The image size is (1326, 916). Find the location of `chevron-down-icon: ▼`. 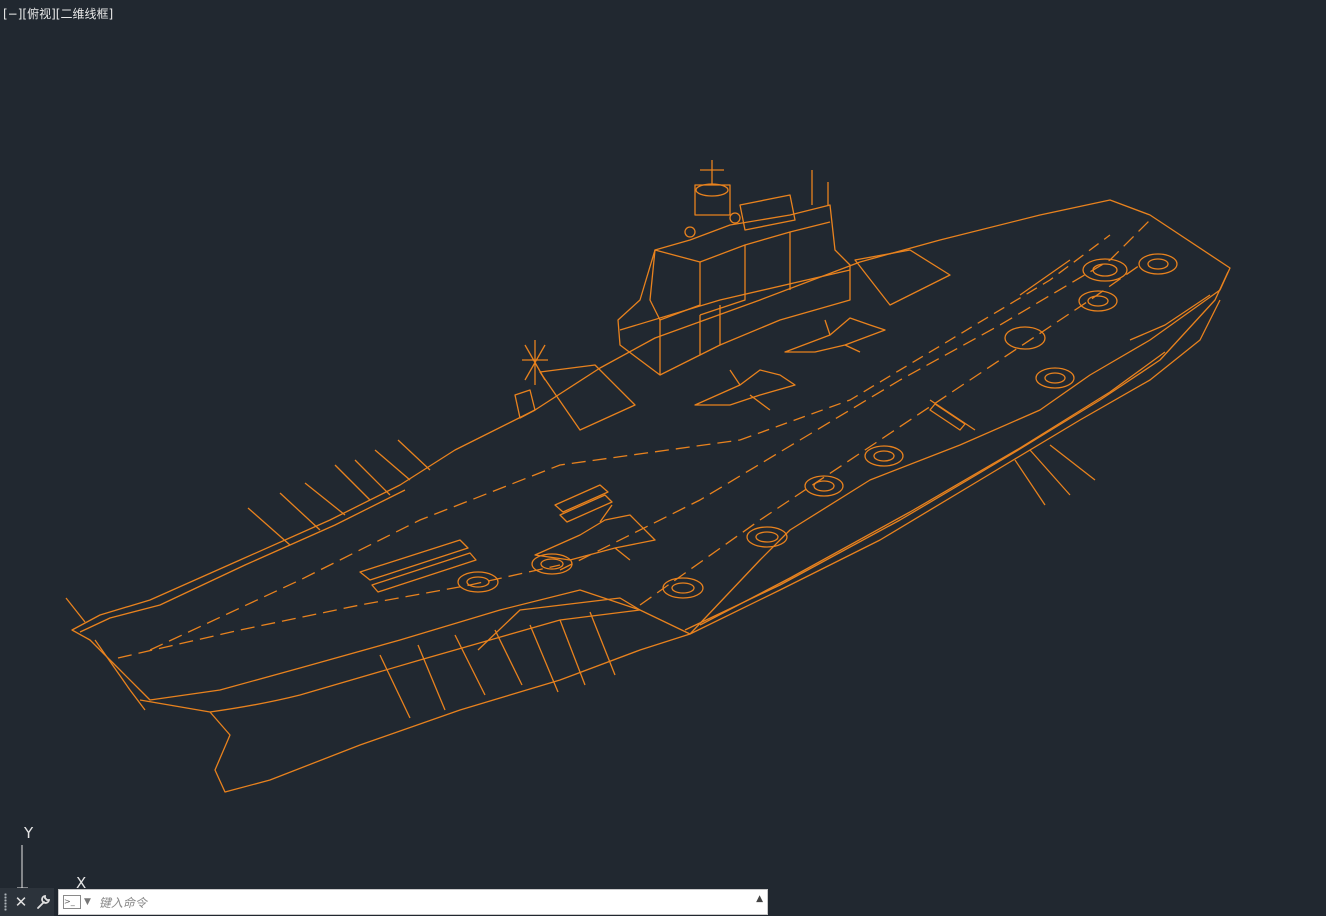

chevron-down-icon: ▼ is located at coordinates (87, 902).